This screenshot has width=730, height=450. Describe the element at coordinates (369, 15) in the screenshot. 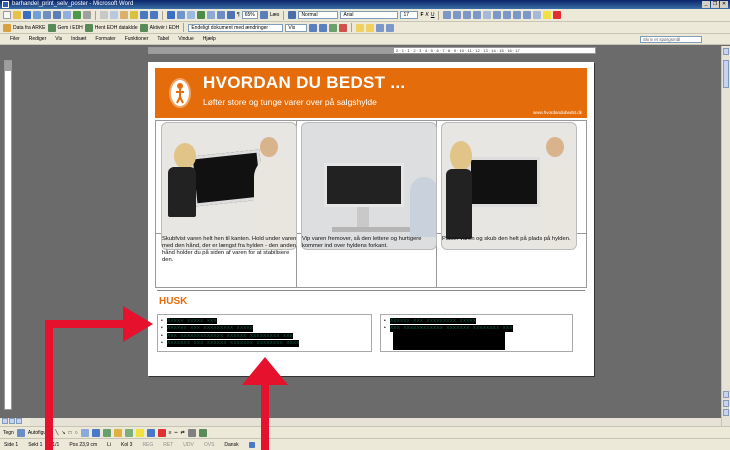

I see `font-dropdown: Arial` at that location.